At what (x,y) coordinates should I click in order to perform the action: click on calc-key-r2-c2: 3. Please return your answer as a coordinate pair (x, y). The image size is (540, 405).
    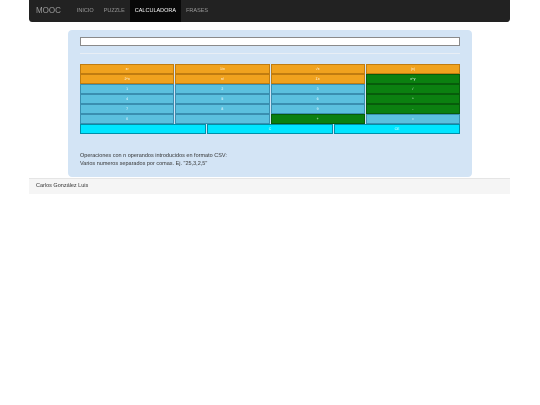
    Looking at the image, I should click on (317, 89).